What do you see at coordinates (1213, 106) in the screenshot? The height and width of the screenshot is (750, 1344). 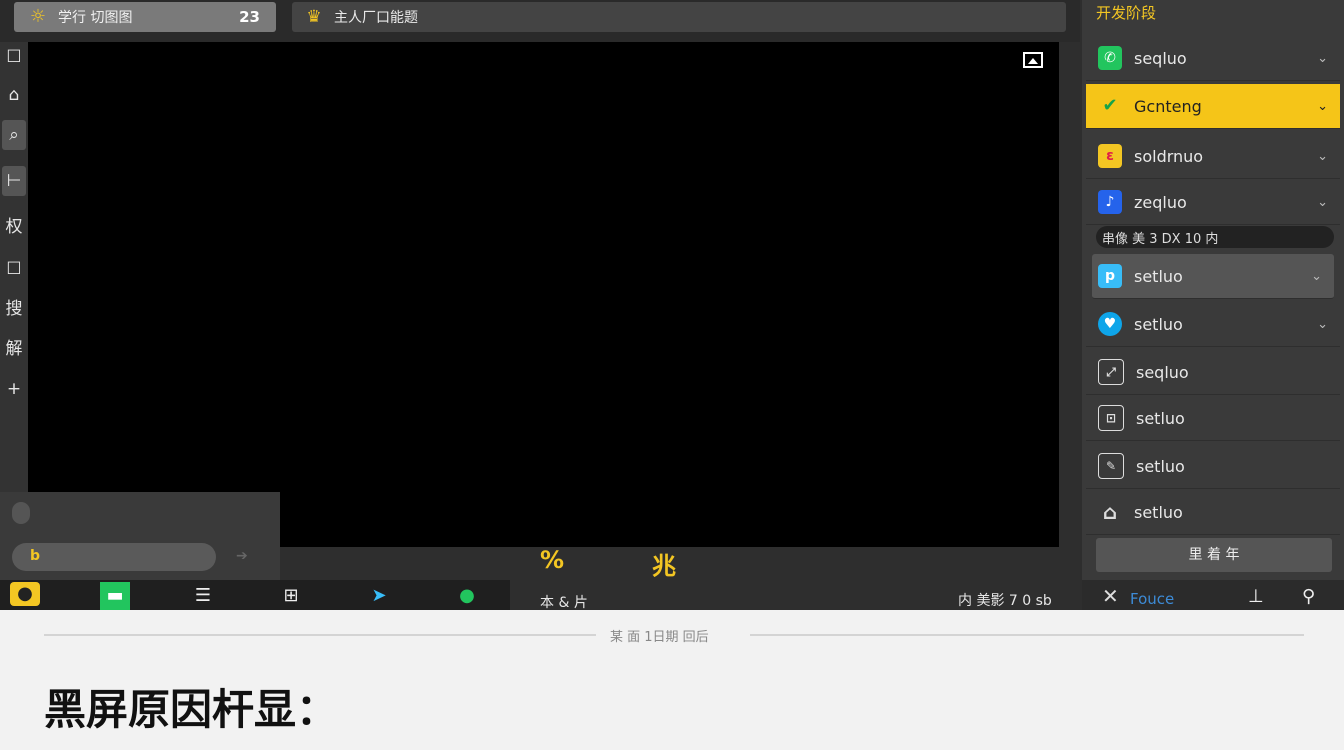 I see `panel-item-1: ✔ Gcnteng ⌄` at bounding box center [1213, 106].